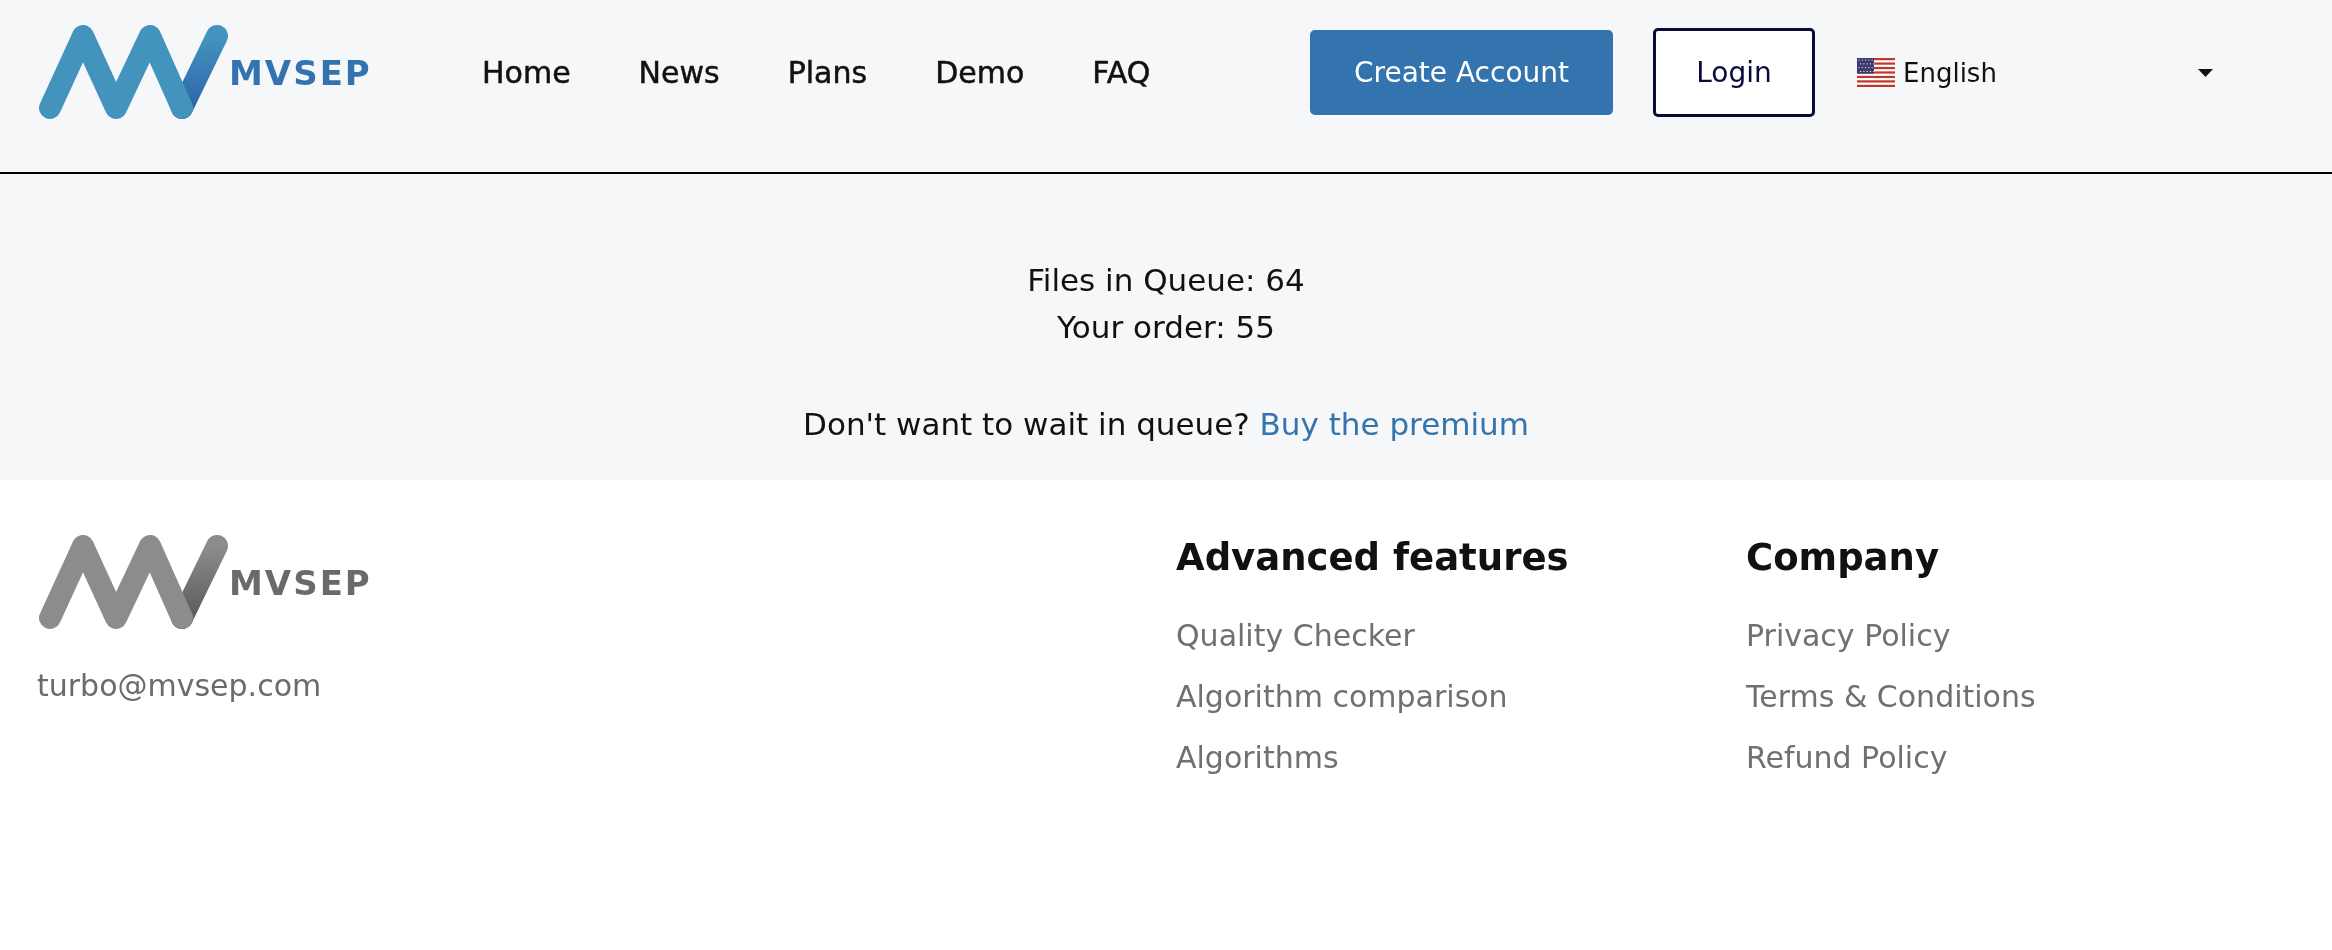  What do you see at coordinates (1342, 697) in the screenshot?
I see `footer-link: Algorithm comparison` at bounding box center [1342, 697].